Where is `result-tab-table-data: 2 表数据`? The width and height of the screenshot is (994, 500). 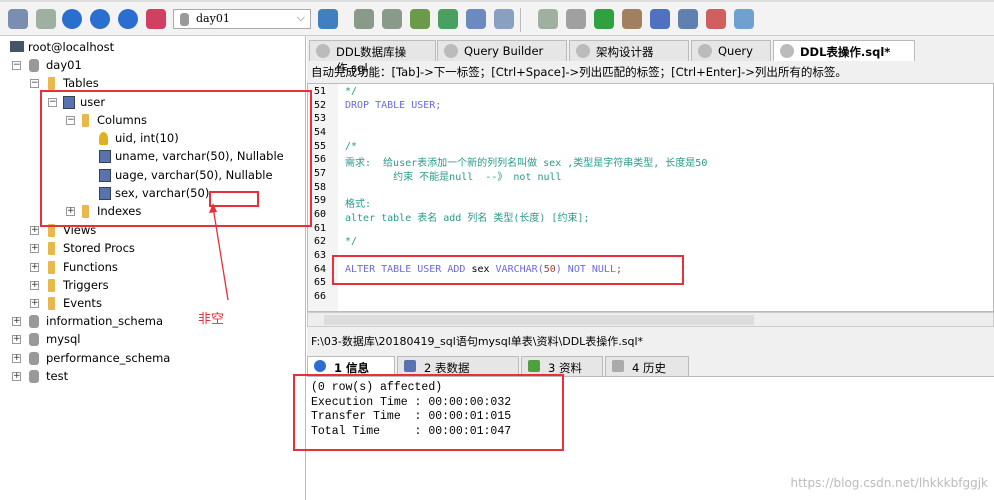
result-tab-table-data: 2 表数据 is located at coordinates (458, 366).